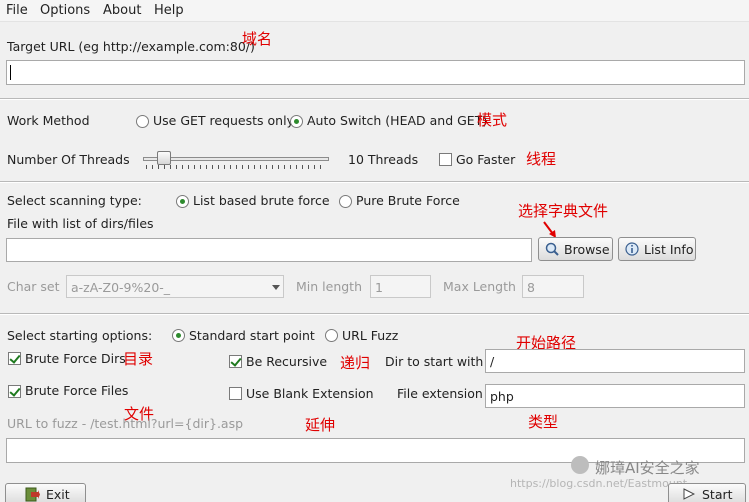 This screenshot has width=749, height=502. Describe the element at coordinates (17, 10) in the screenshot. I see `menu-file: File` at that location.